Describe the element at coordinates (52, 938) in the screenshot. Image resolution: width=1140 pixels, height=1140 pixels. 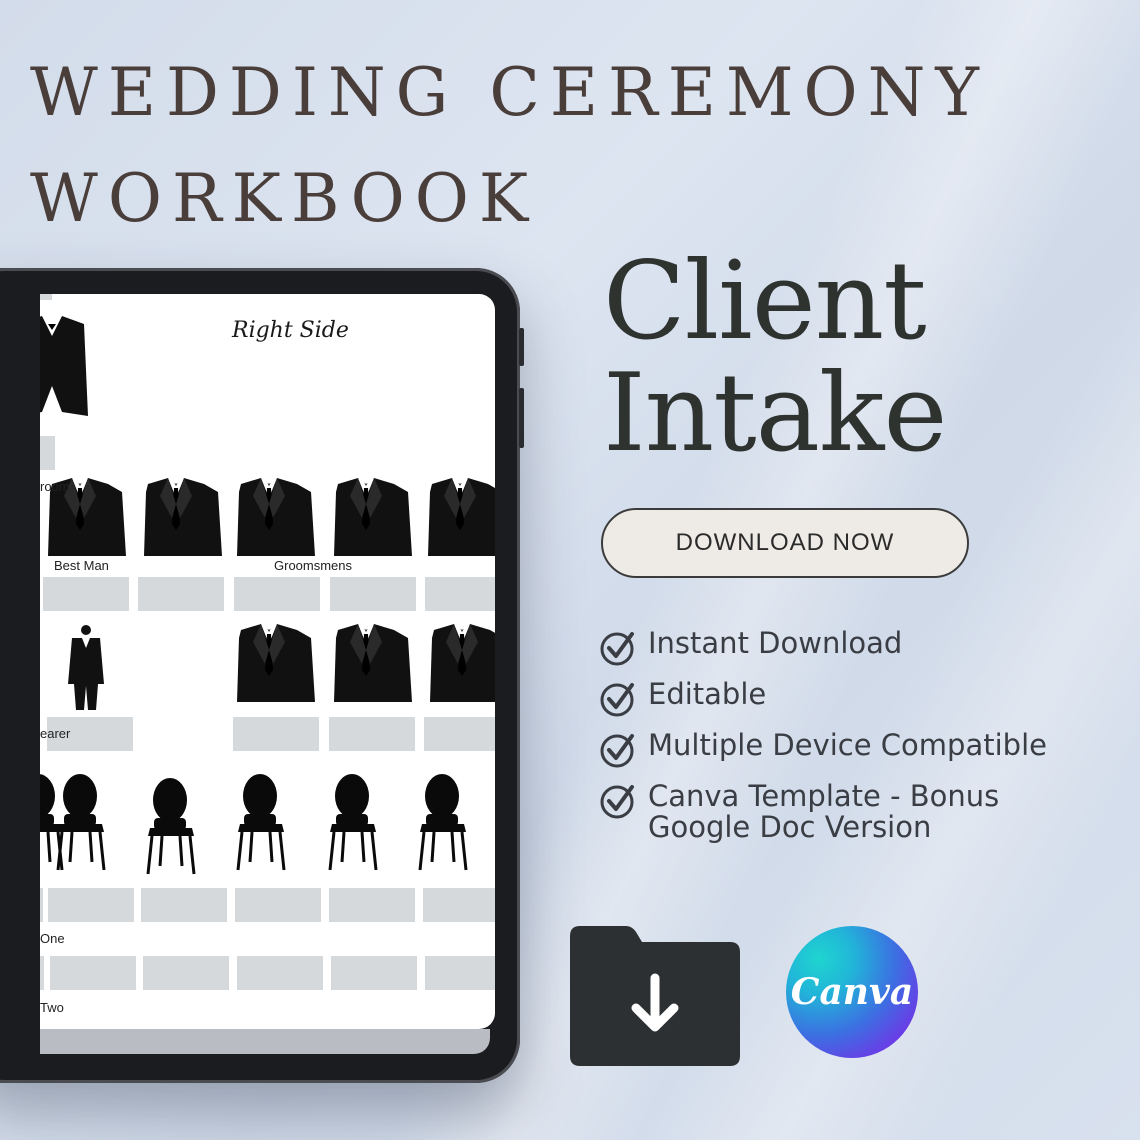
I see `row-one-label: One` at that location.